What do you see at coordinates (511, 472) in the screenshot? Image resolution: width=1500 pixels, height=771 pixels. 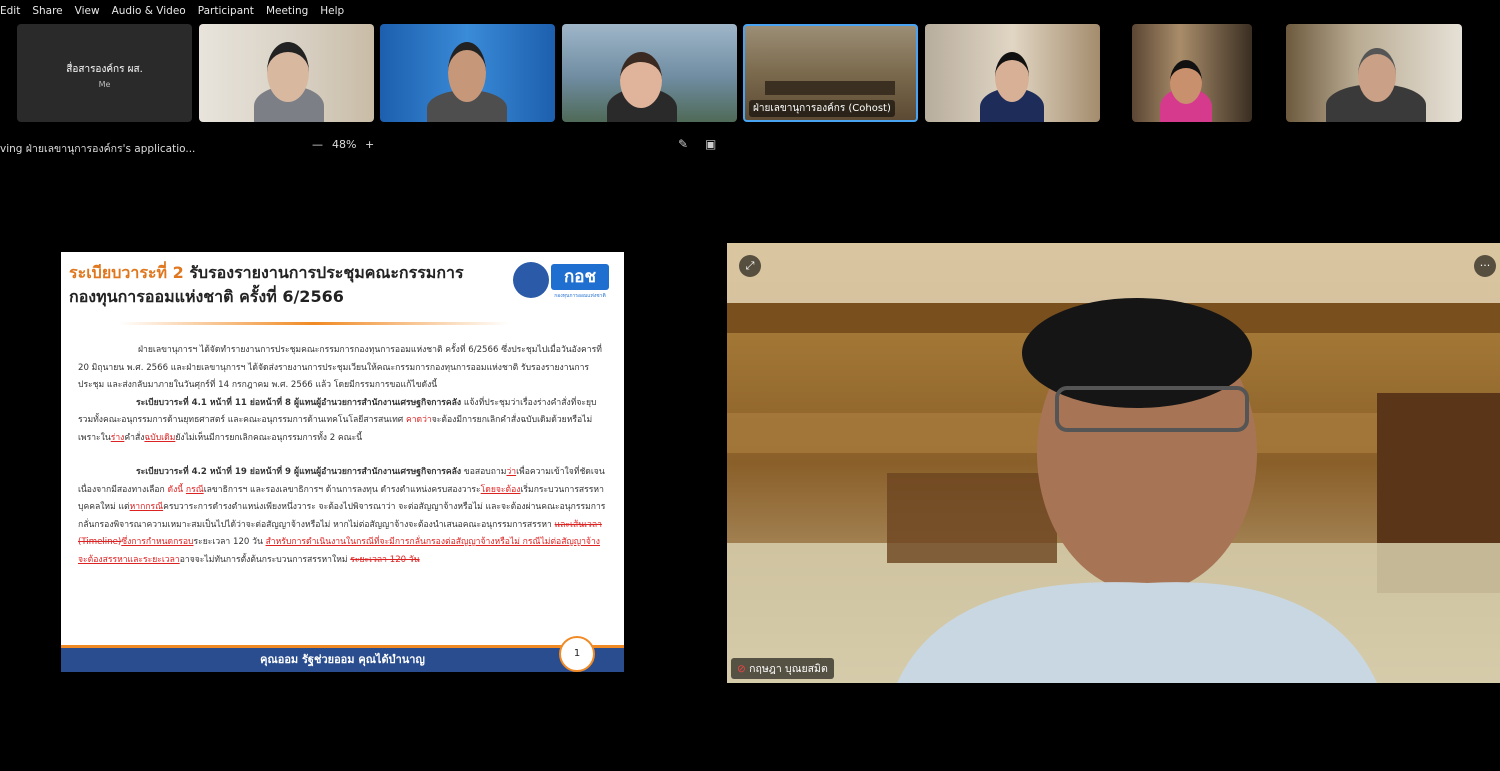 I see `paragraph-red: ว่า` at bounding box center [511, 472].